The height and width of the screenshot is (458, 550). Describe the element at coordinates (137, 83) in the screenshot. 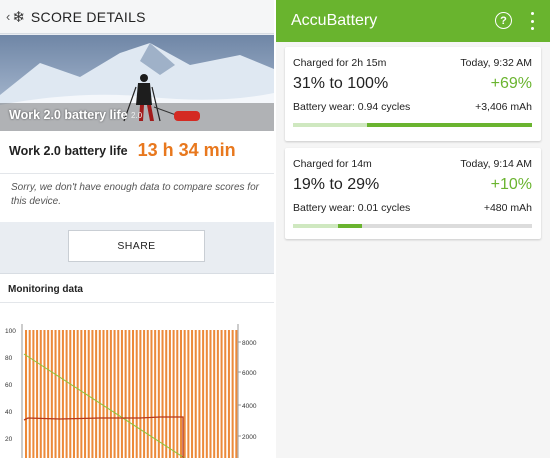

I see `hero-image: Work 2.0 battery life 2.0` at that location.